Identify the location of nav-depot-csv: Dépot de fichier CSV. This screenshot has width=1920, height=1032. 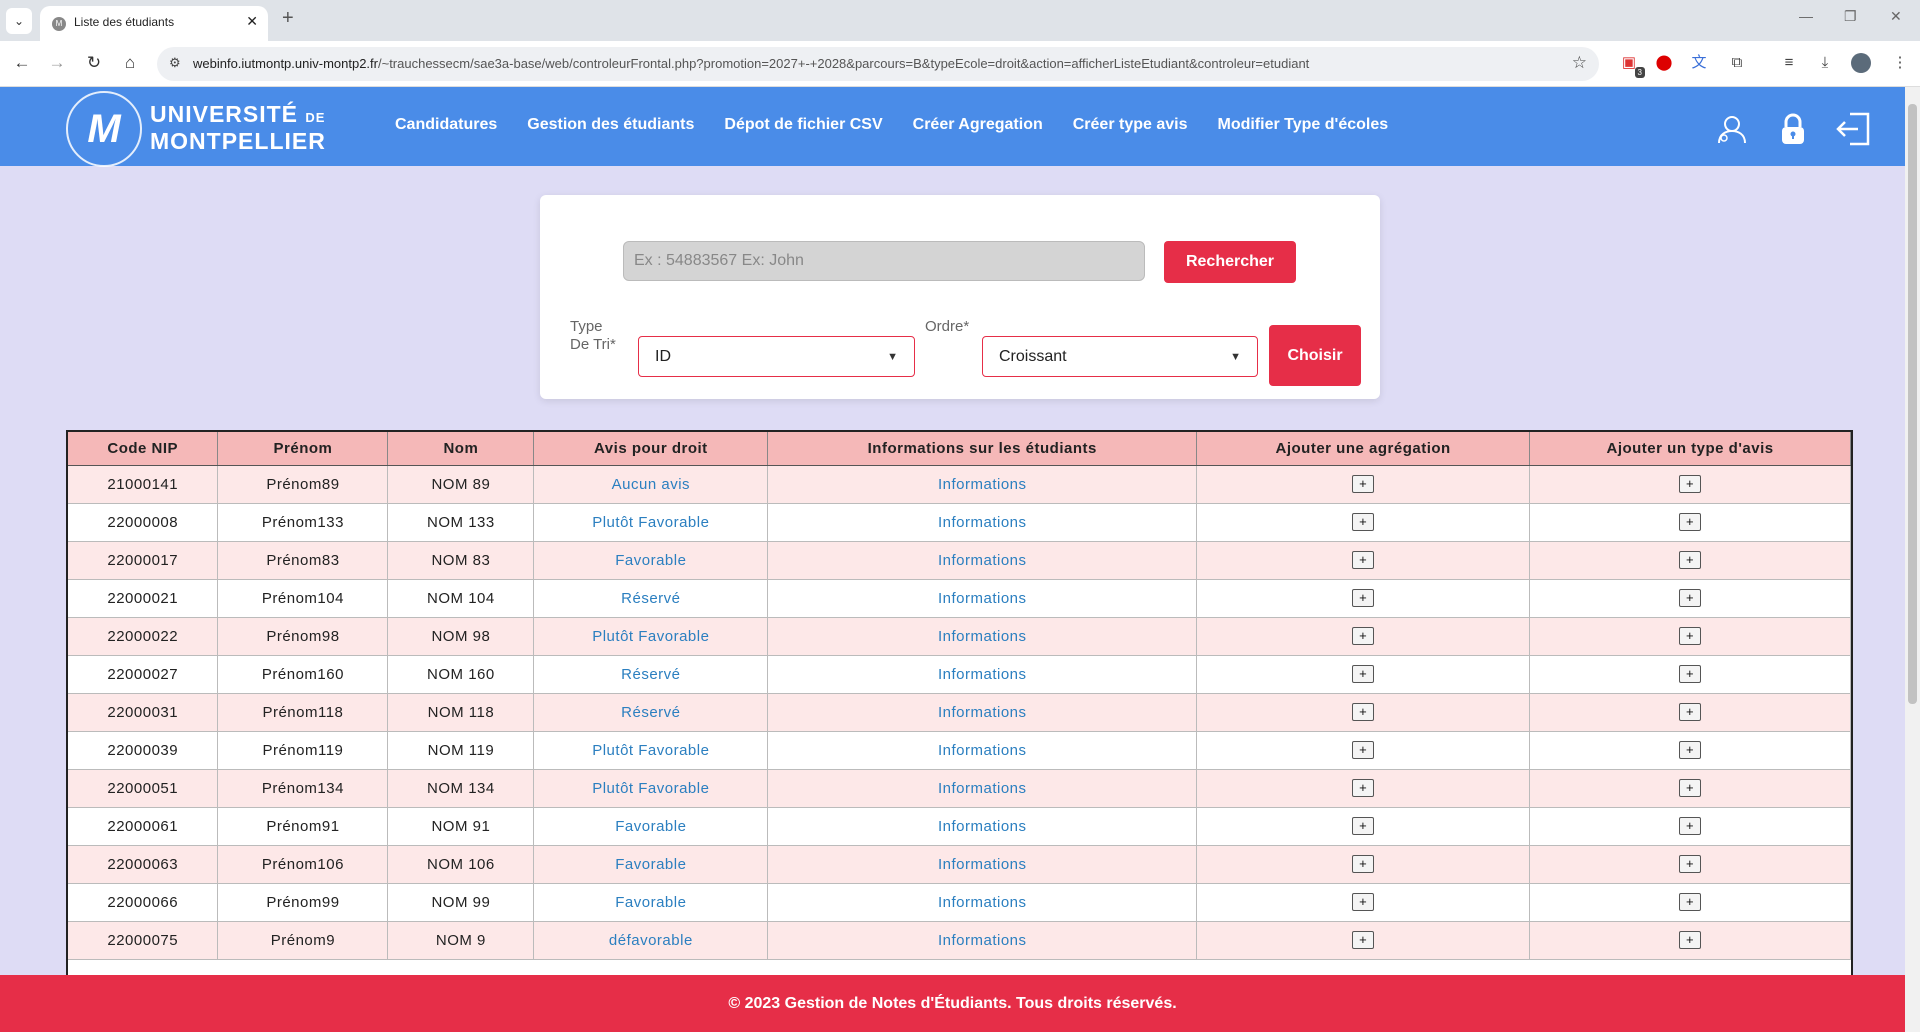
(803, 125).